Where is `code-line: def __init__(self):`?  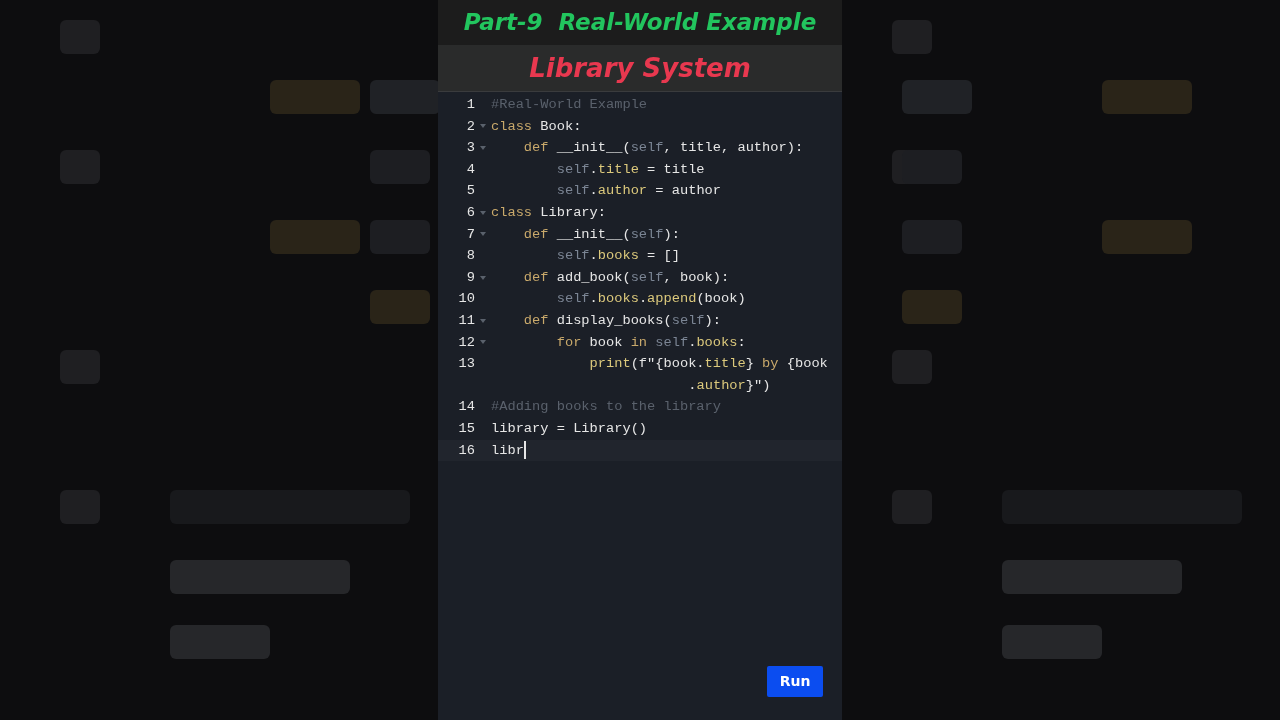 code-line: def __init__(self): is located at coordinates (601, 234).